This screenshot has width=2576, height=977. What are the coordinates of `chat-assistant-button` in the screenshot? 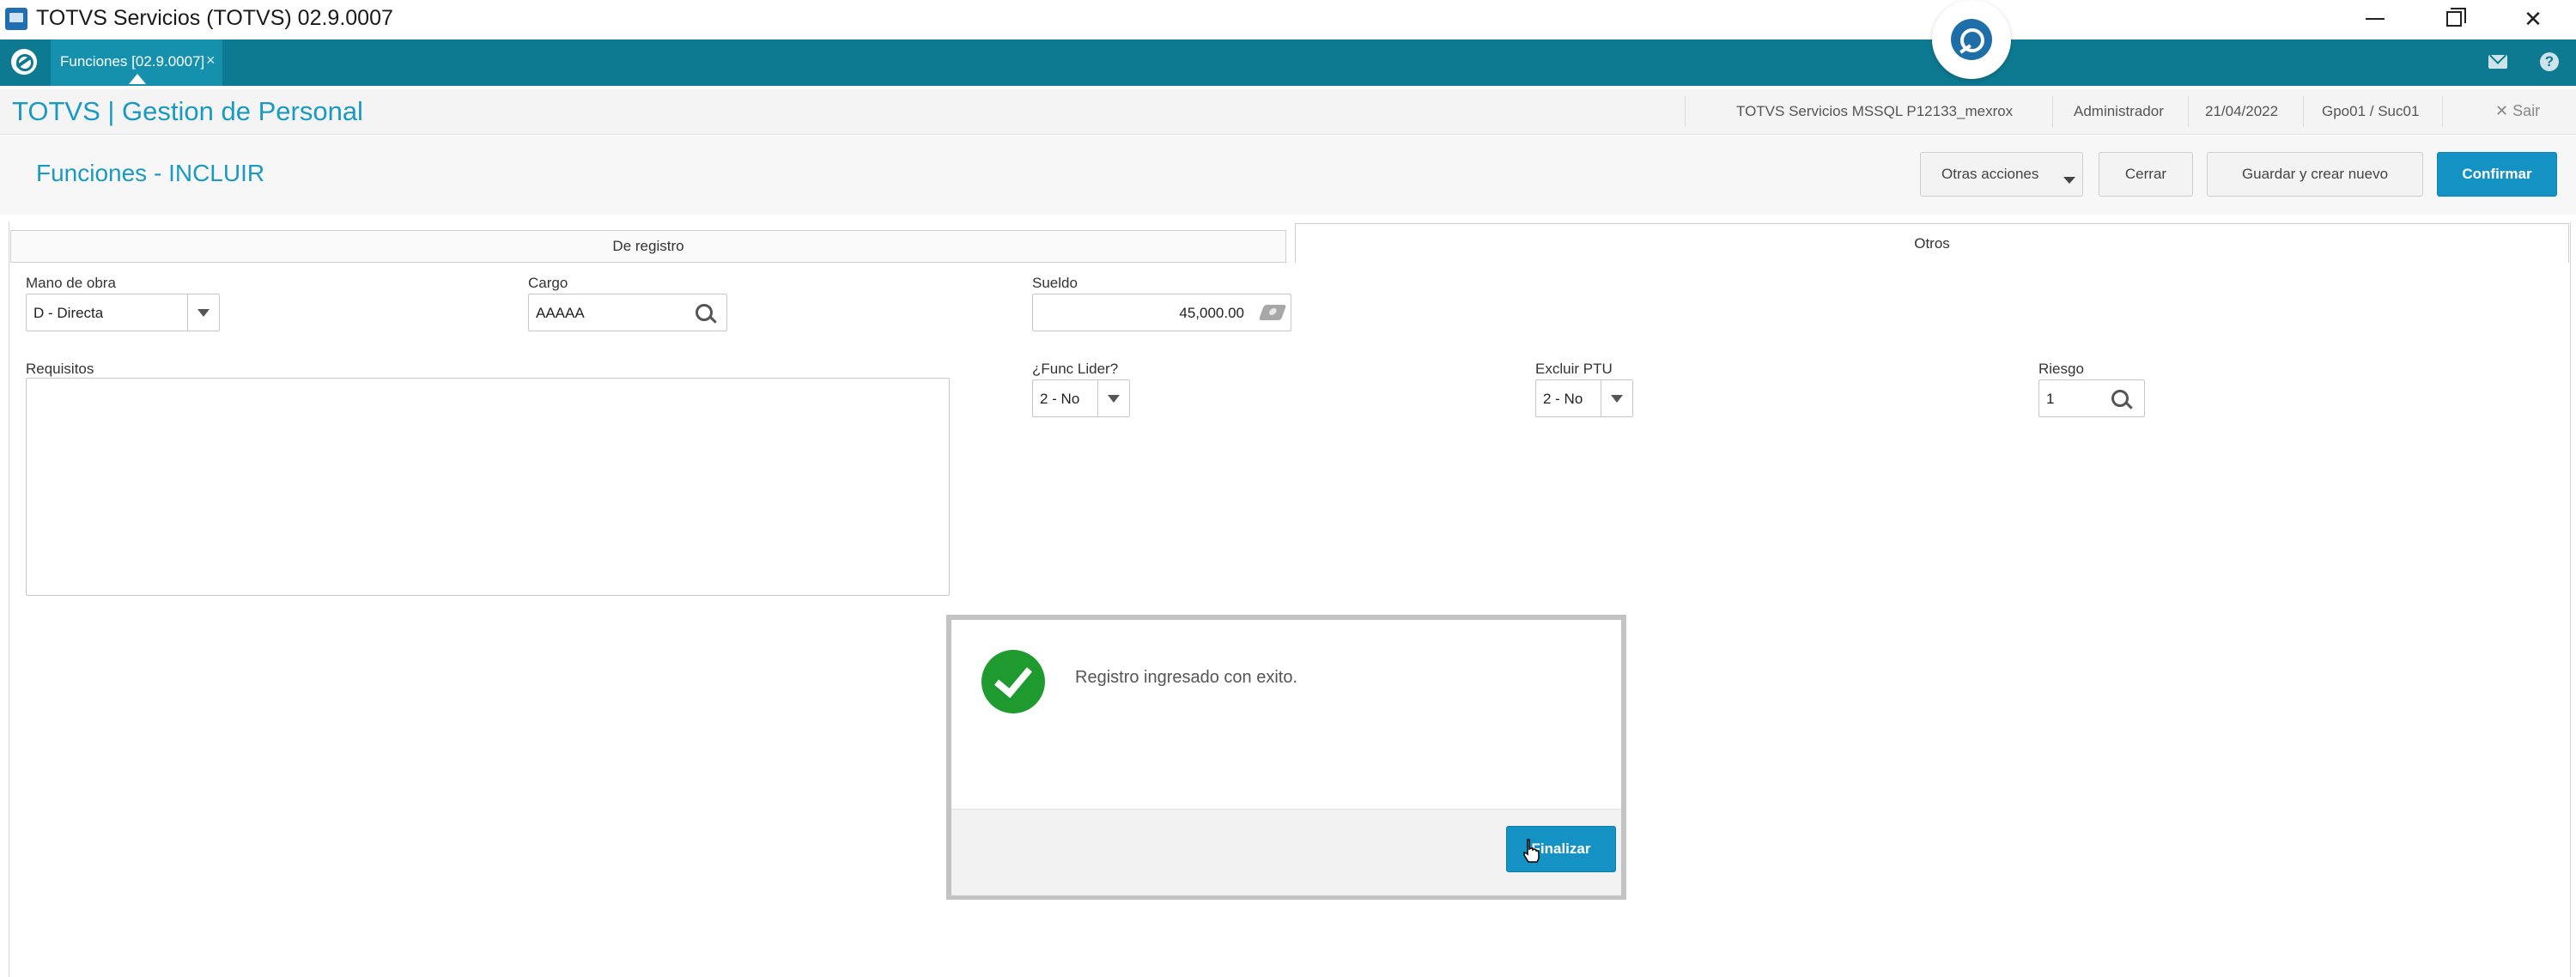 It's located at (1972, 39).